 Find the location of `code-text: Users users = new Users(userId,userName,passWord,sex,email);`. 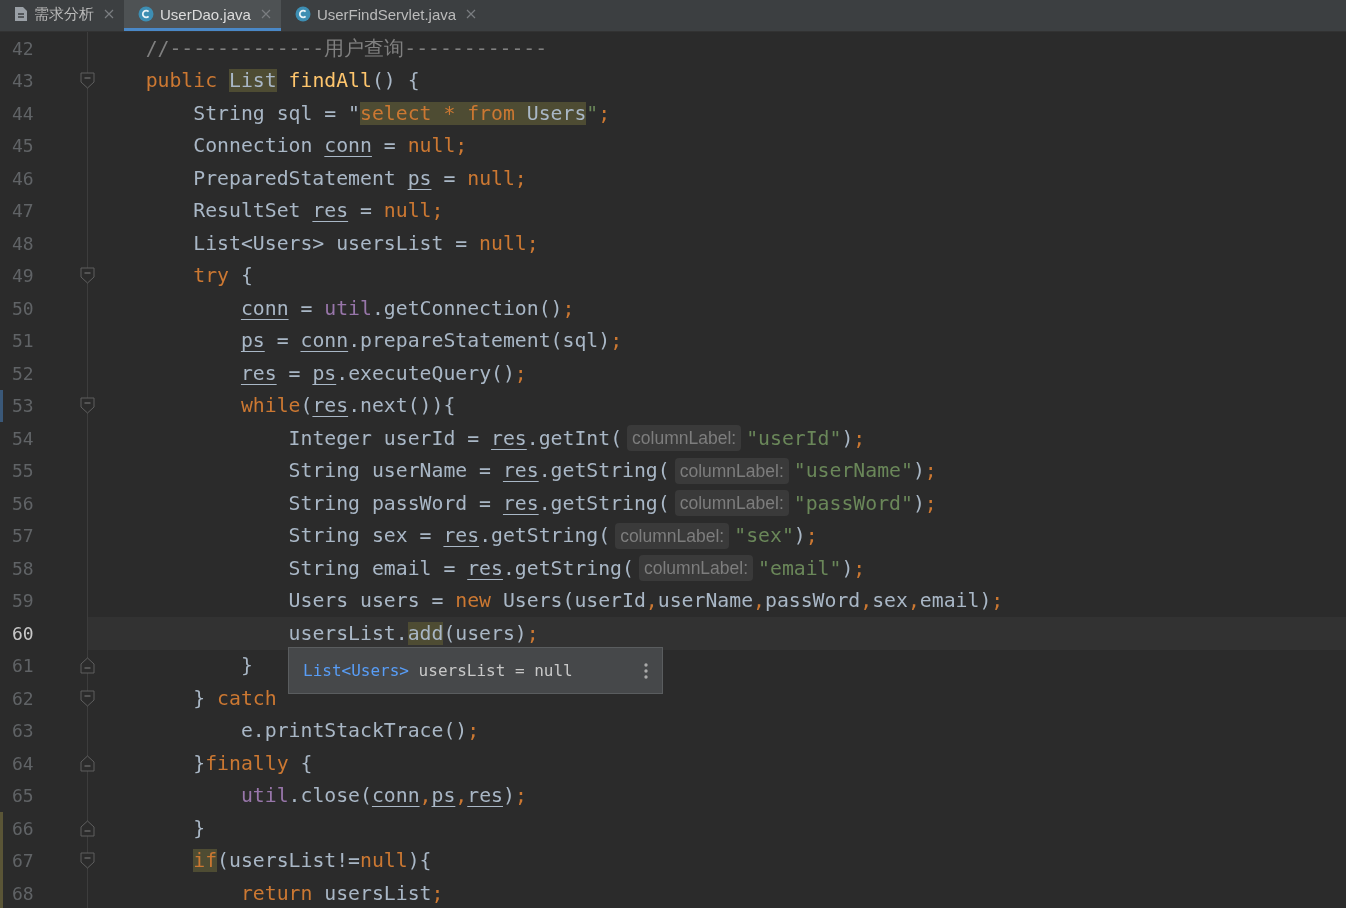

code-text: Users users = new Users(userId,userName,passWord,sex,email); is located at coordinates (646, 601).